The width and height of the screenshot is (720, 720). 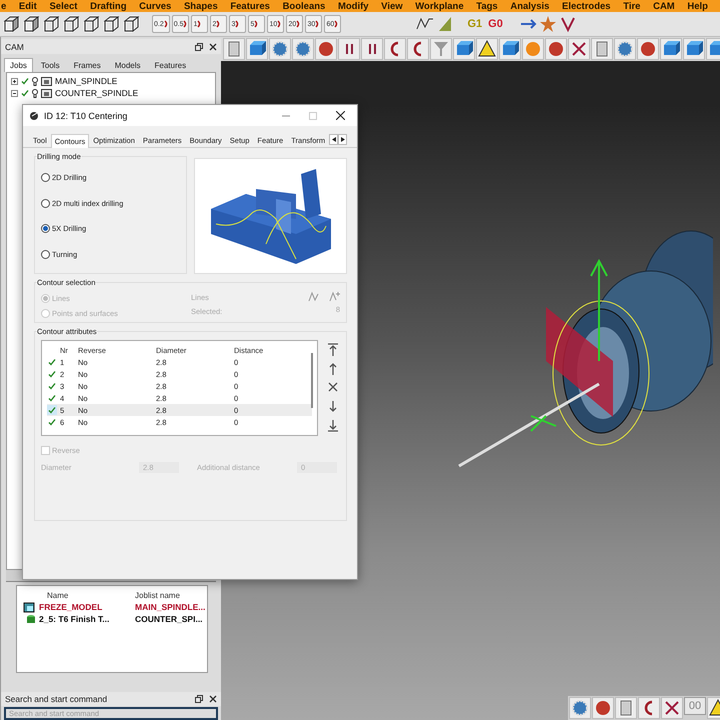 I want to click on menu-item: Help, so click(x=697, y=6).